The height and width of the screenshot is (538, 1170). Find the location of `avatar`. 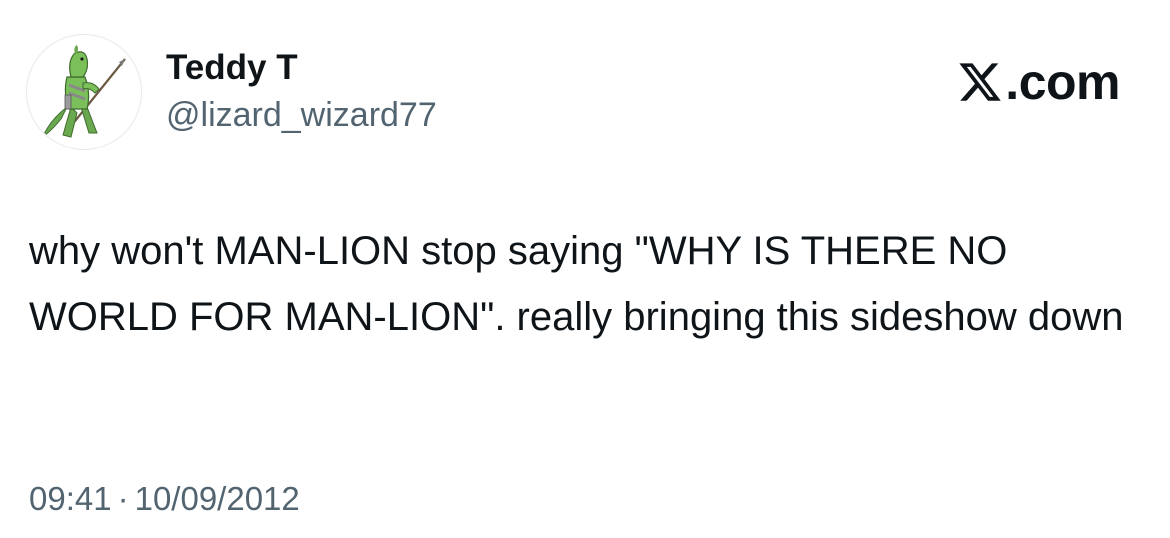

avatar is located at coordinates (84, 92).